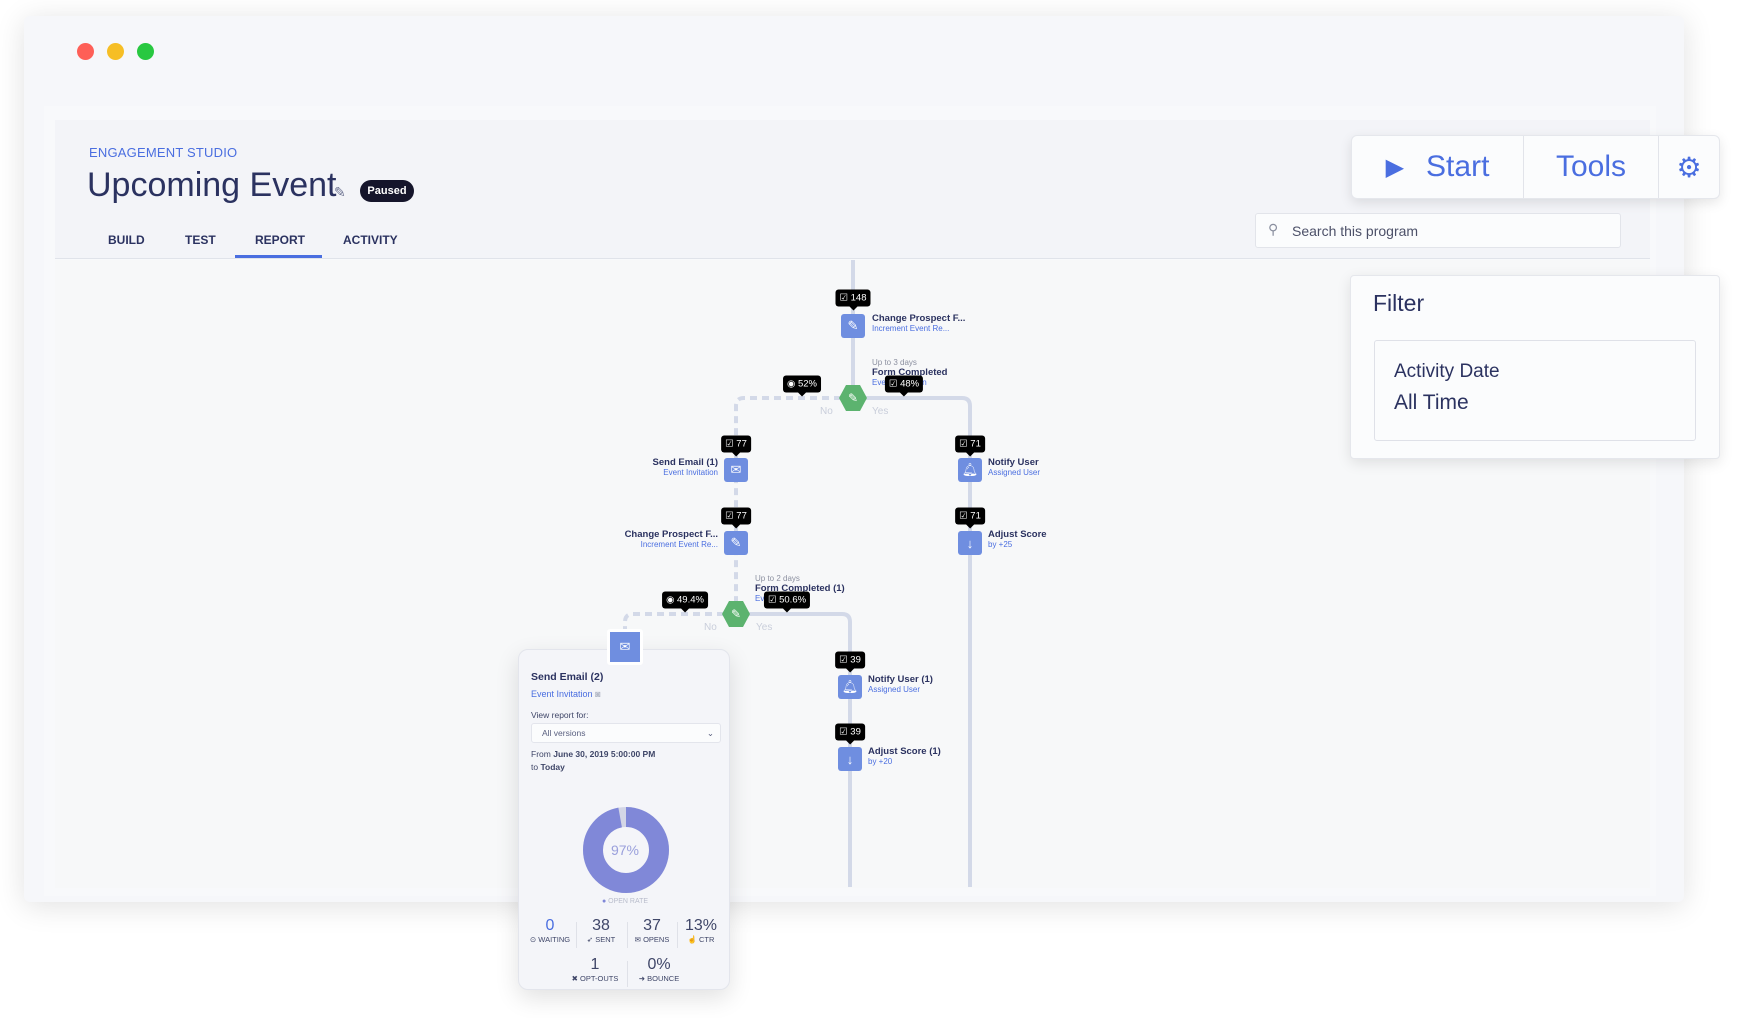  Describe the element at coordinates (692, 939) in the screenshot. I see `pointer-icon: ☝` at that location.